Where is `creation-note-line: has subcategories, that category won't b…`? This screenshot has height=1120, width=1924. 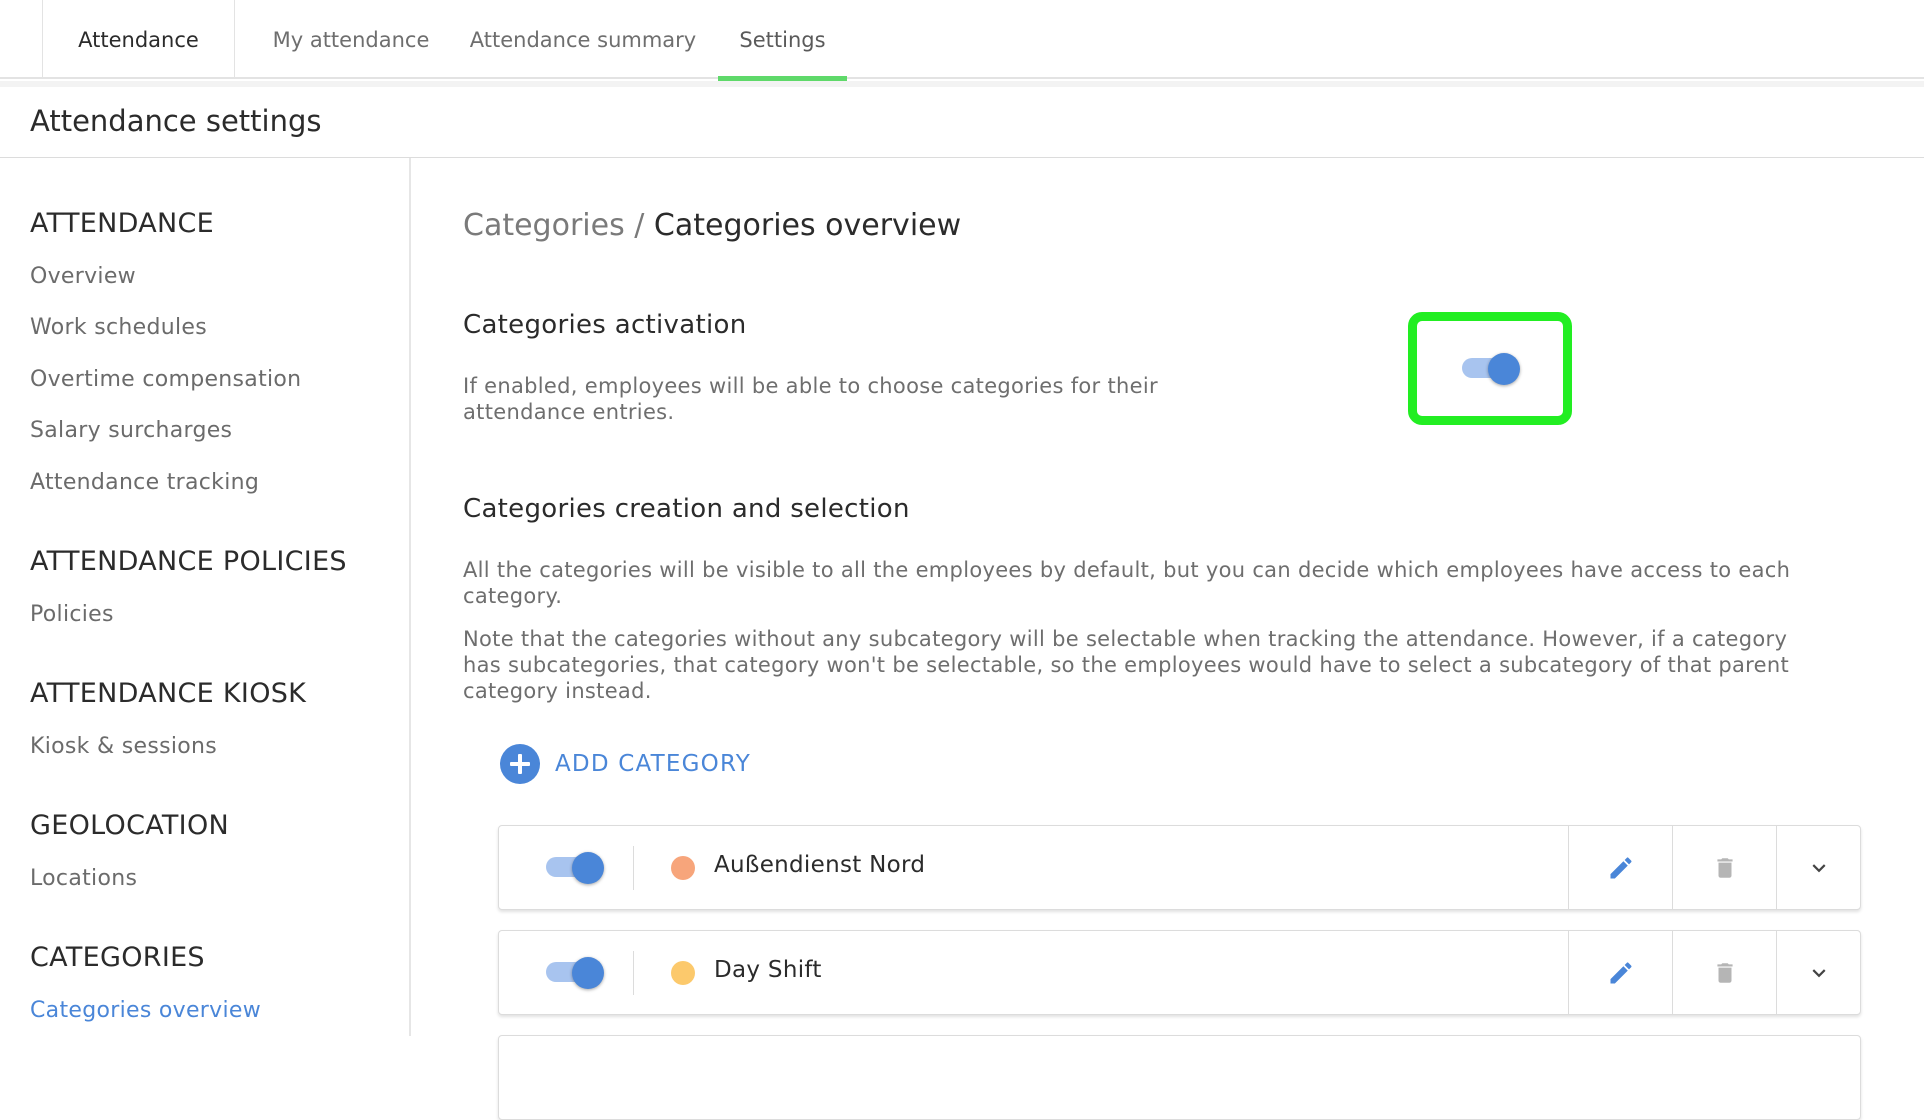 creation-note-line: has subcategories, that category won't b… is located at coordinates (1126, 665).